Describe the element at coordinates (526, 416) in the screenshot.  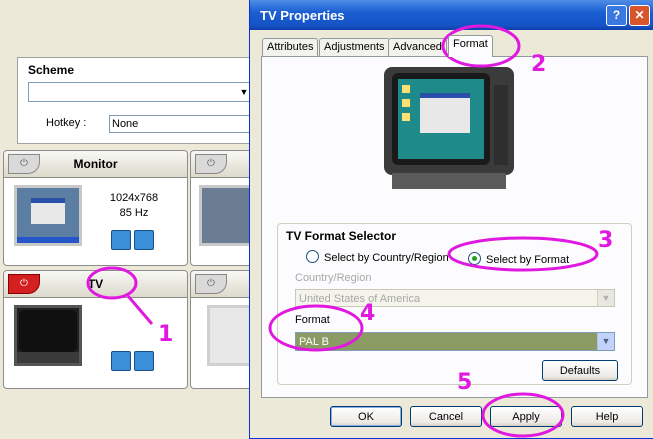
I see `apply-button: Apply` at that location.